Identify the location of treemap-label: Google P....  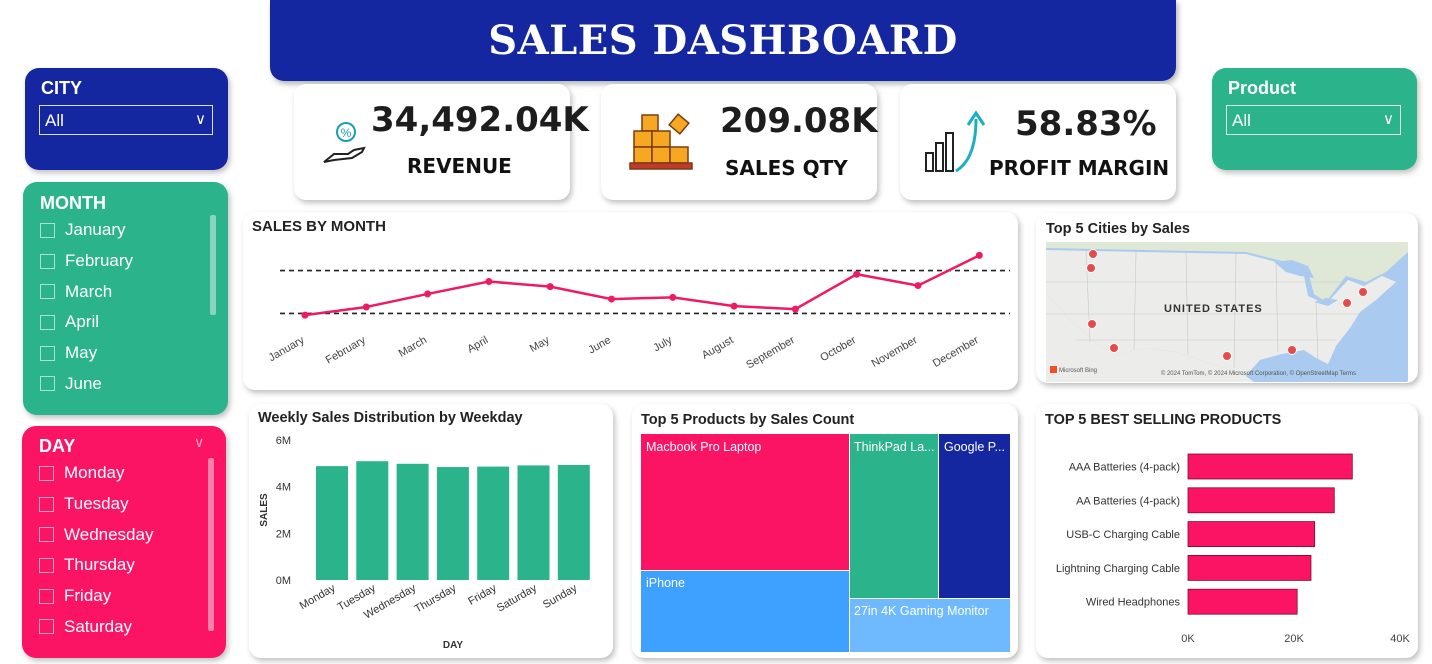
(974, 447).